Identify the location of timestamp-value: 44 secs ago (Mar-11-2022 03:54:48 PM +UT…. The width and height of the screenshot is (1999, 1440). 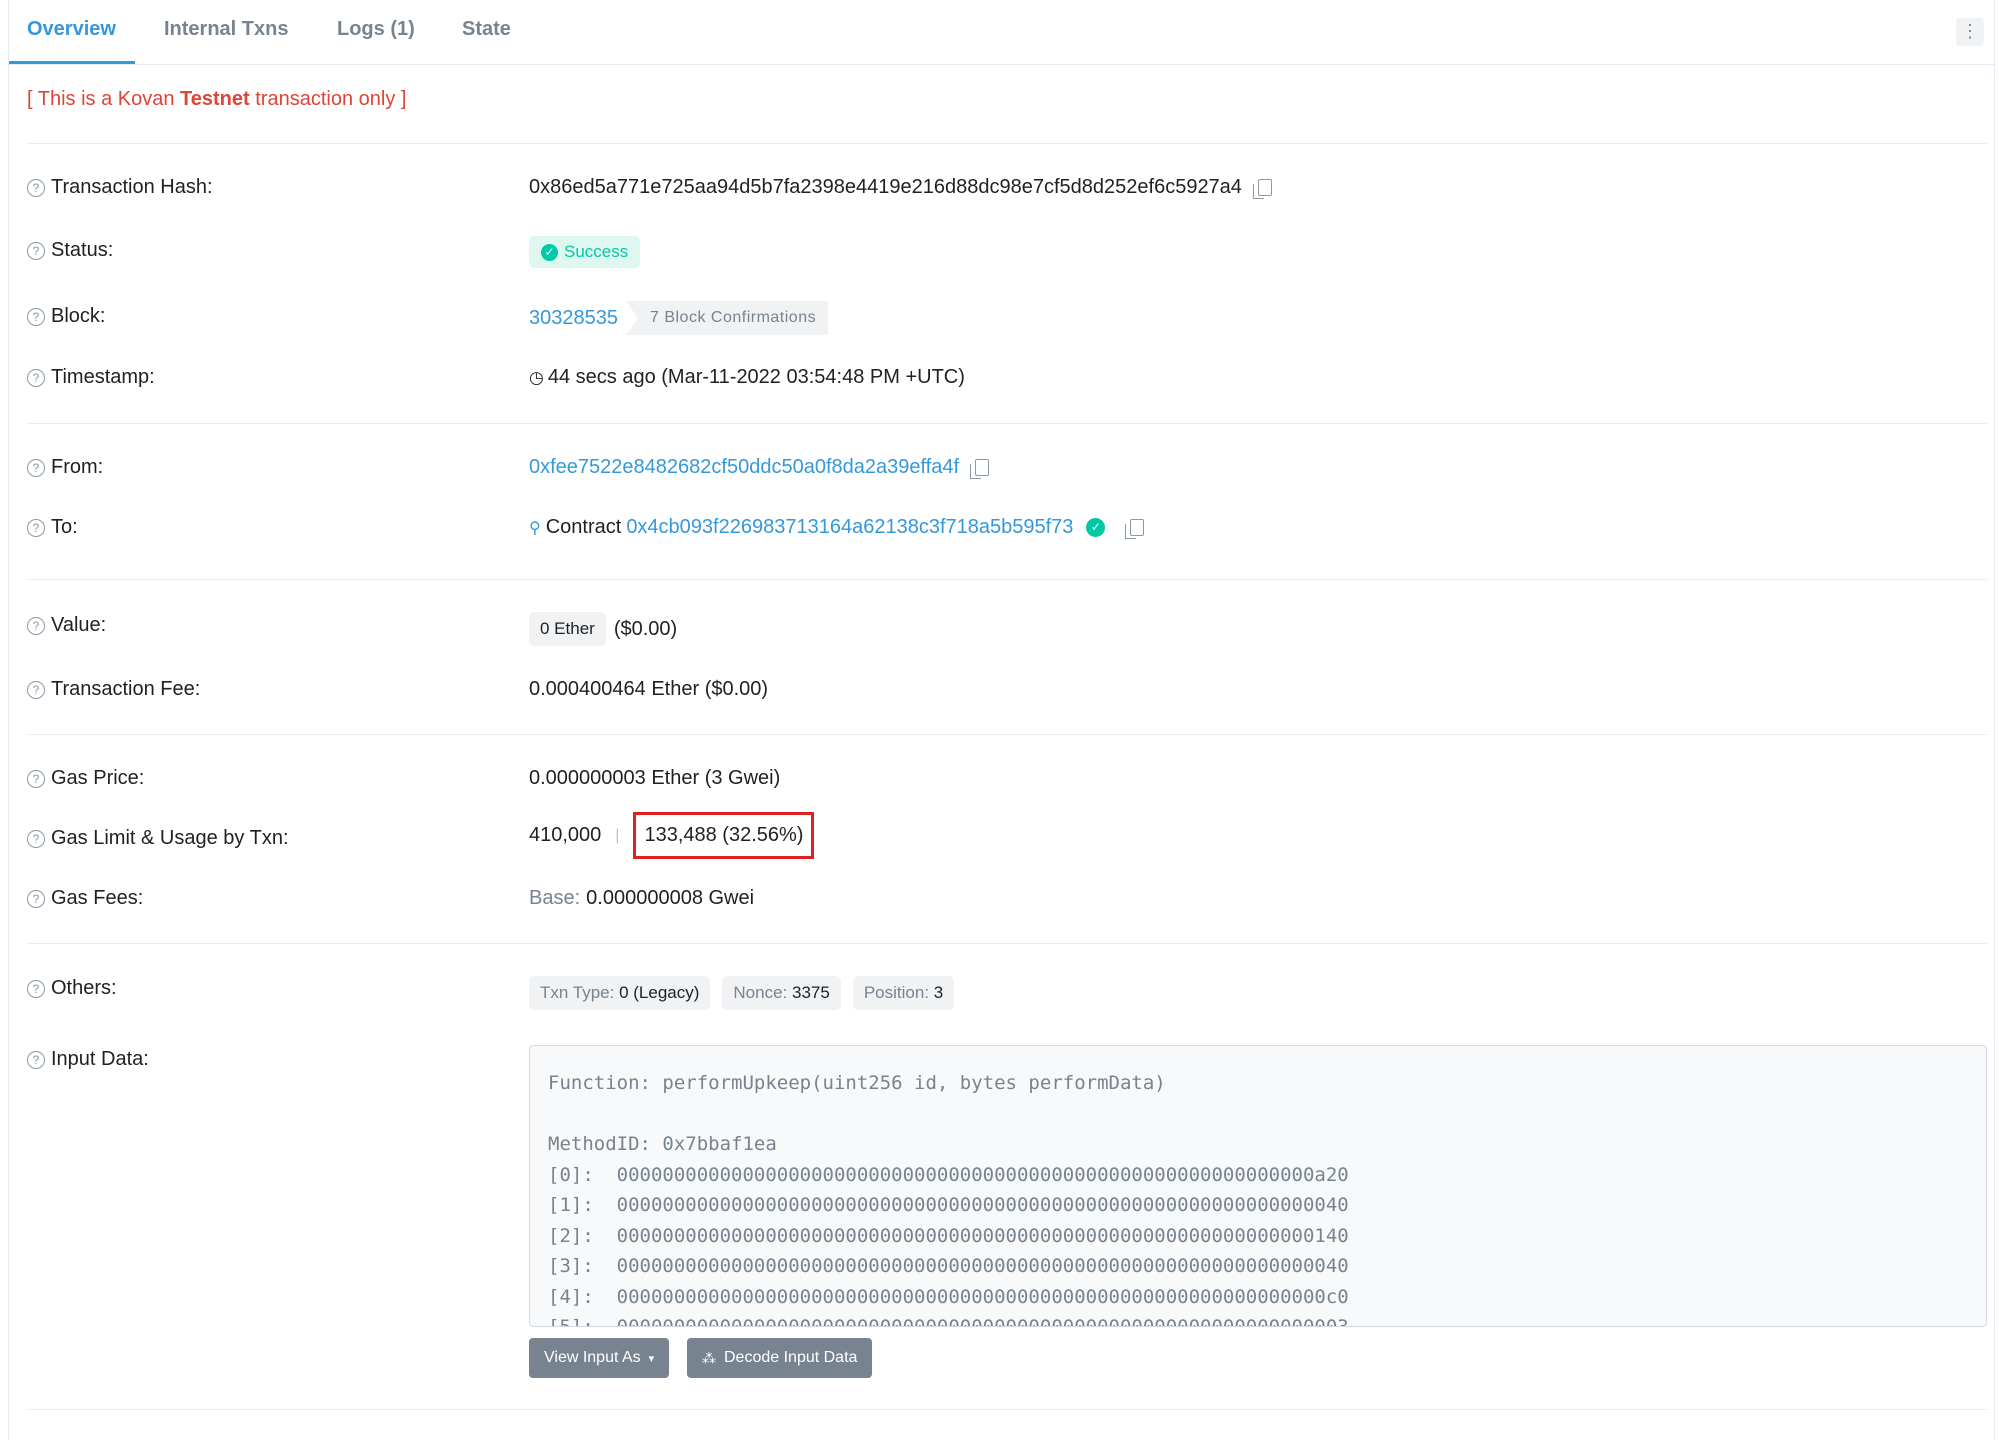
(756, 377).